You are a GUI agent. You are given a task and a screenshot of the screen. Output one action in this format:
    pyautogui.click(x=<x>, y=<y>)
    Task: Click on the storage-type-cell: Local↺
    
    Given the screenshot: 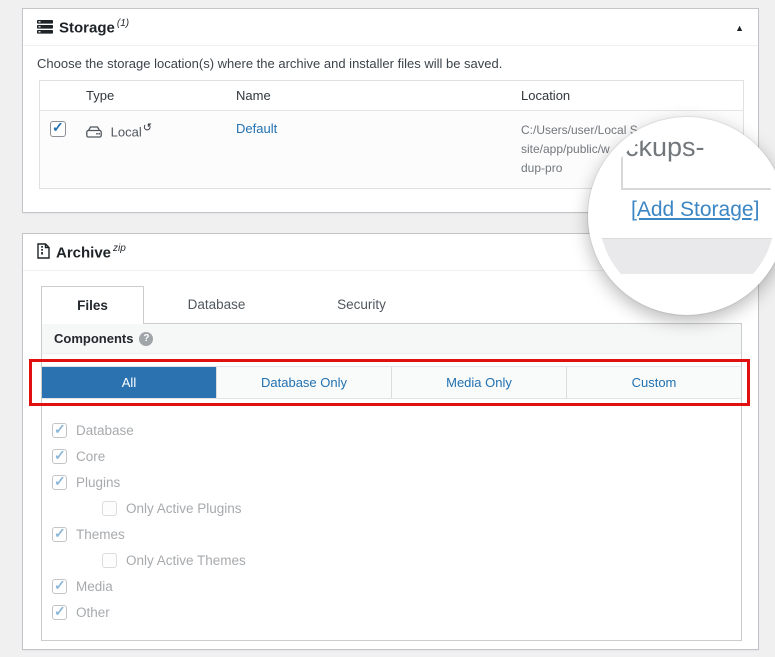 What is the action you would take?
    pyautogui.click(x=151, y=149)
    